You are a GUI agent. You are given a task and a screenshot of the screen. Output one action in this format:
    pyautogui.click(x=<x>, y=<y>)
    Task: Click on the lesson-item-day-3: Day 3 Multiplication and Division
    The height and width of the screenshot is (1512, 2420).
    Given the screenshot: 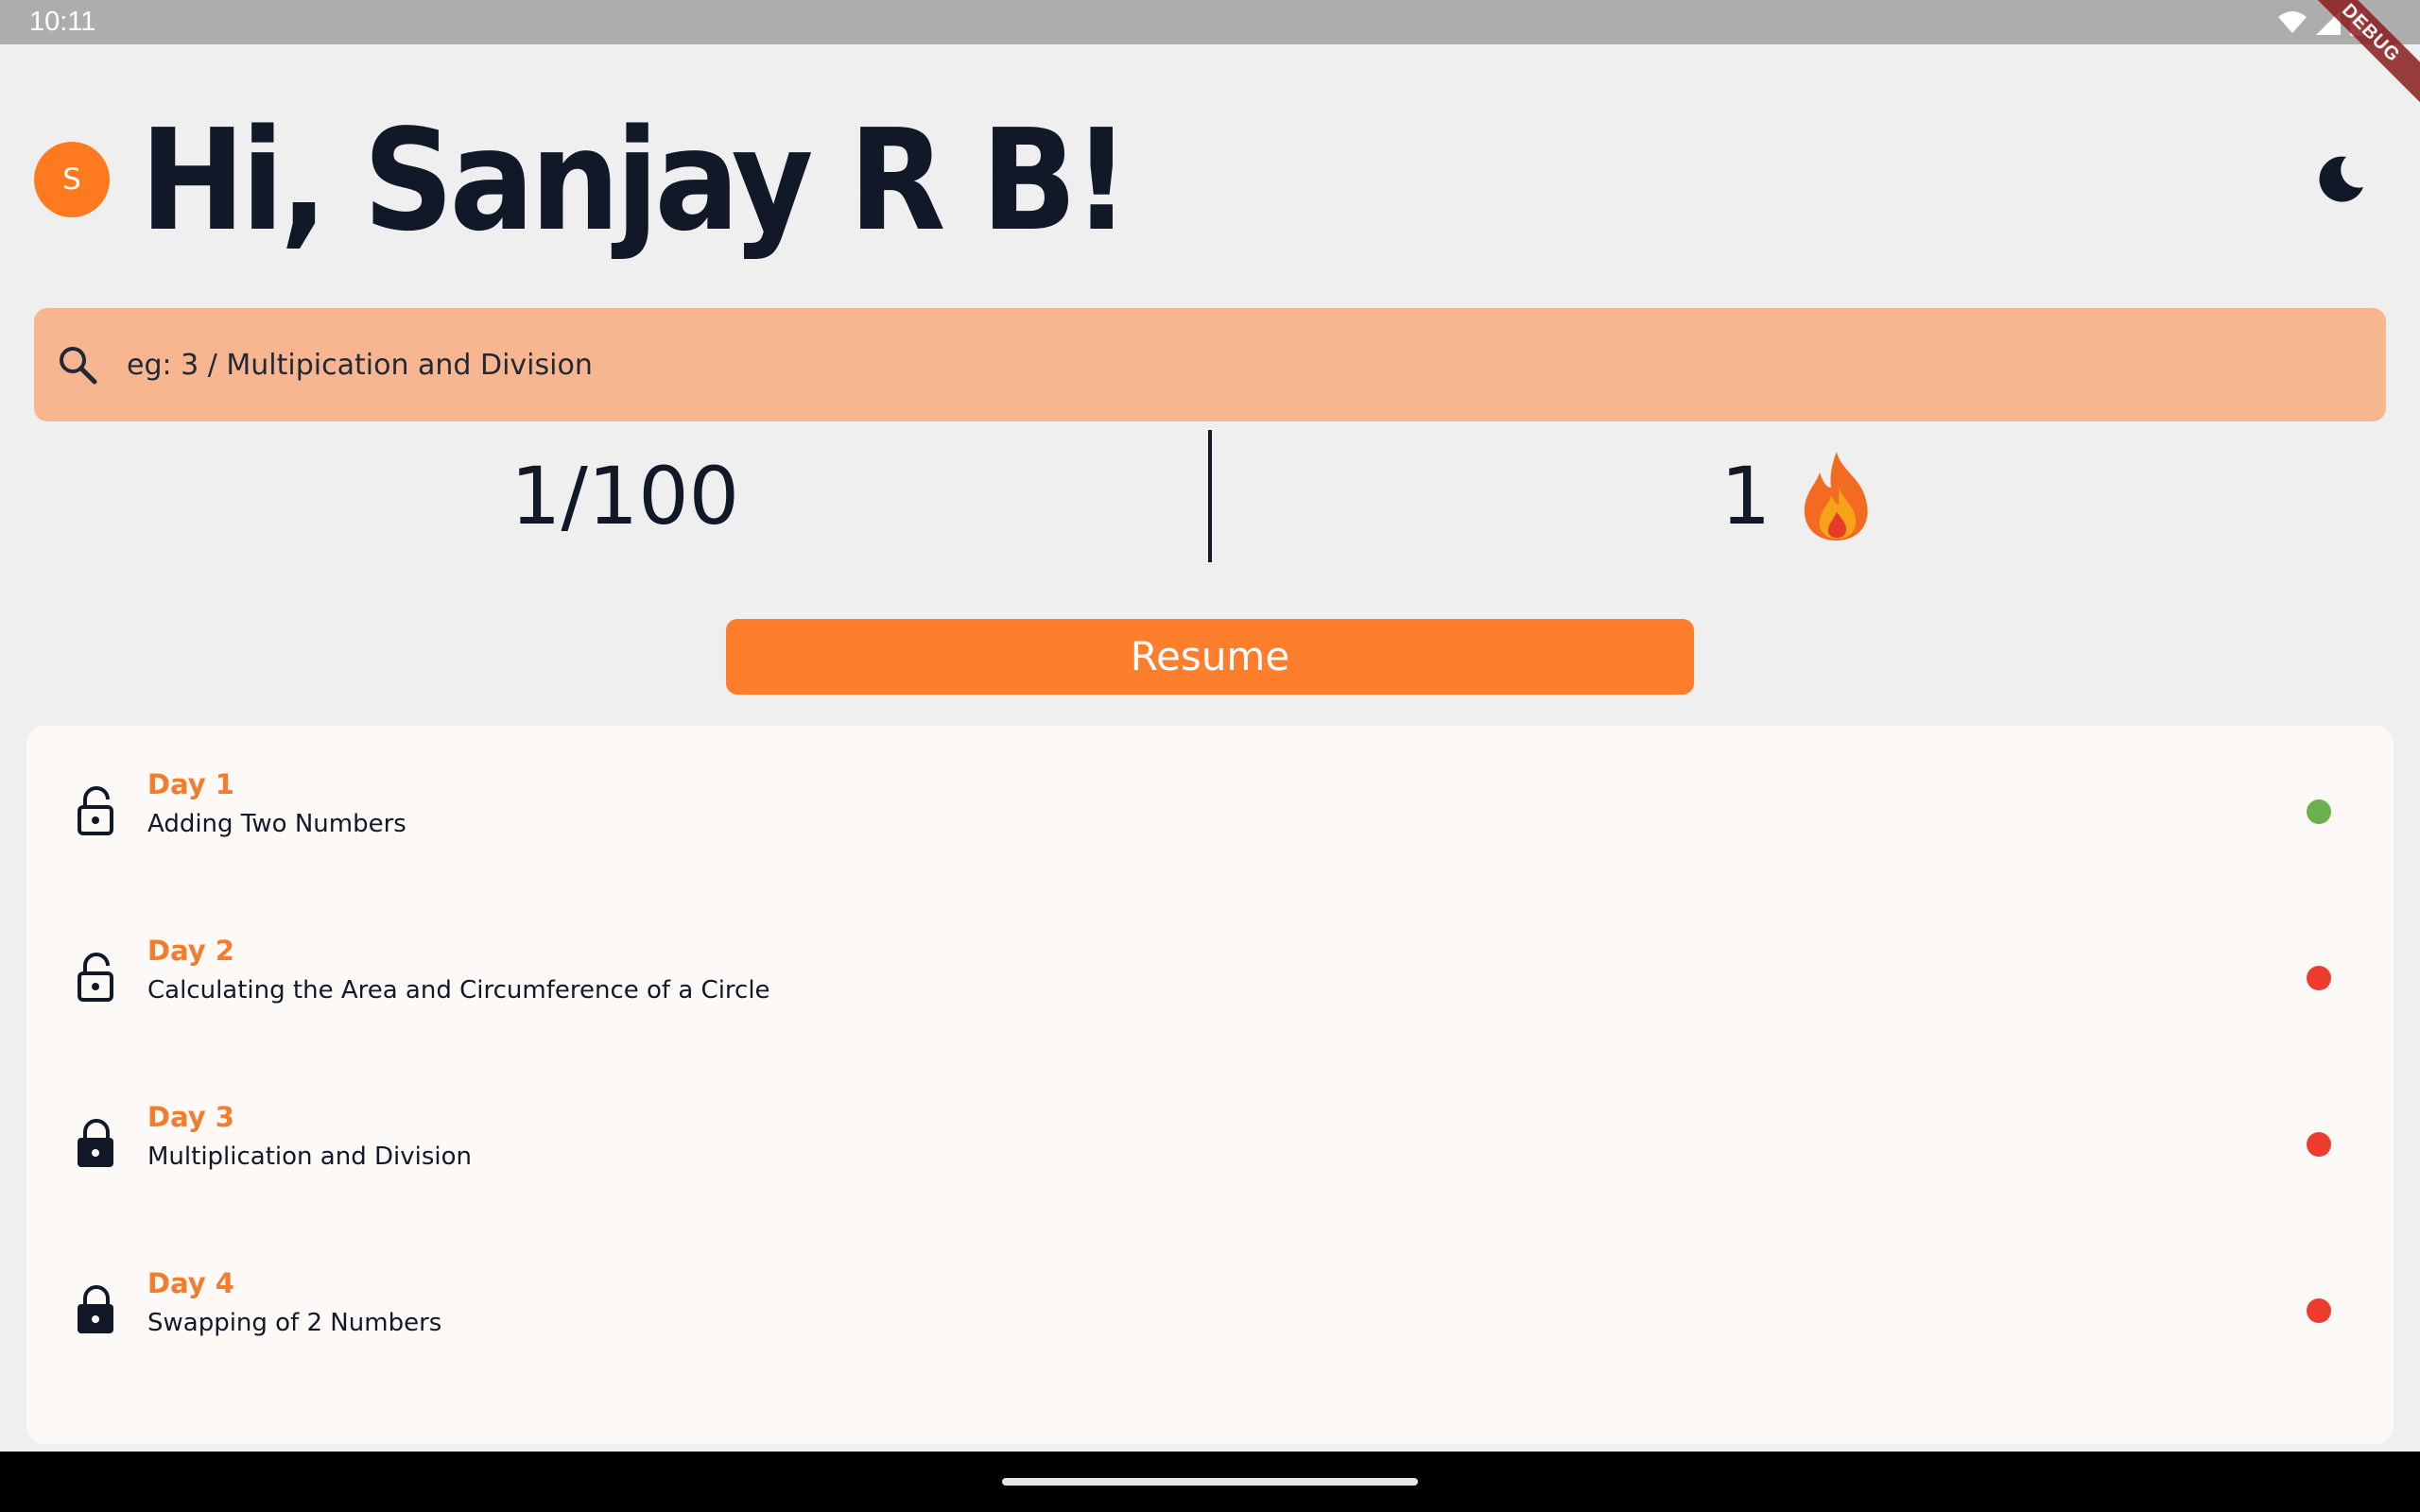 What is the action you would take?
    pyautogui.click(x=1210, y=1141)
    